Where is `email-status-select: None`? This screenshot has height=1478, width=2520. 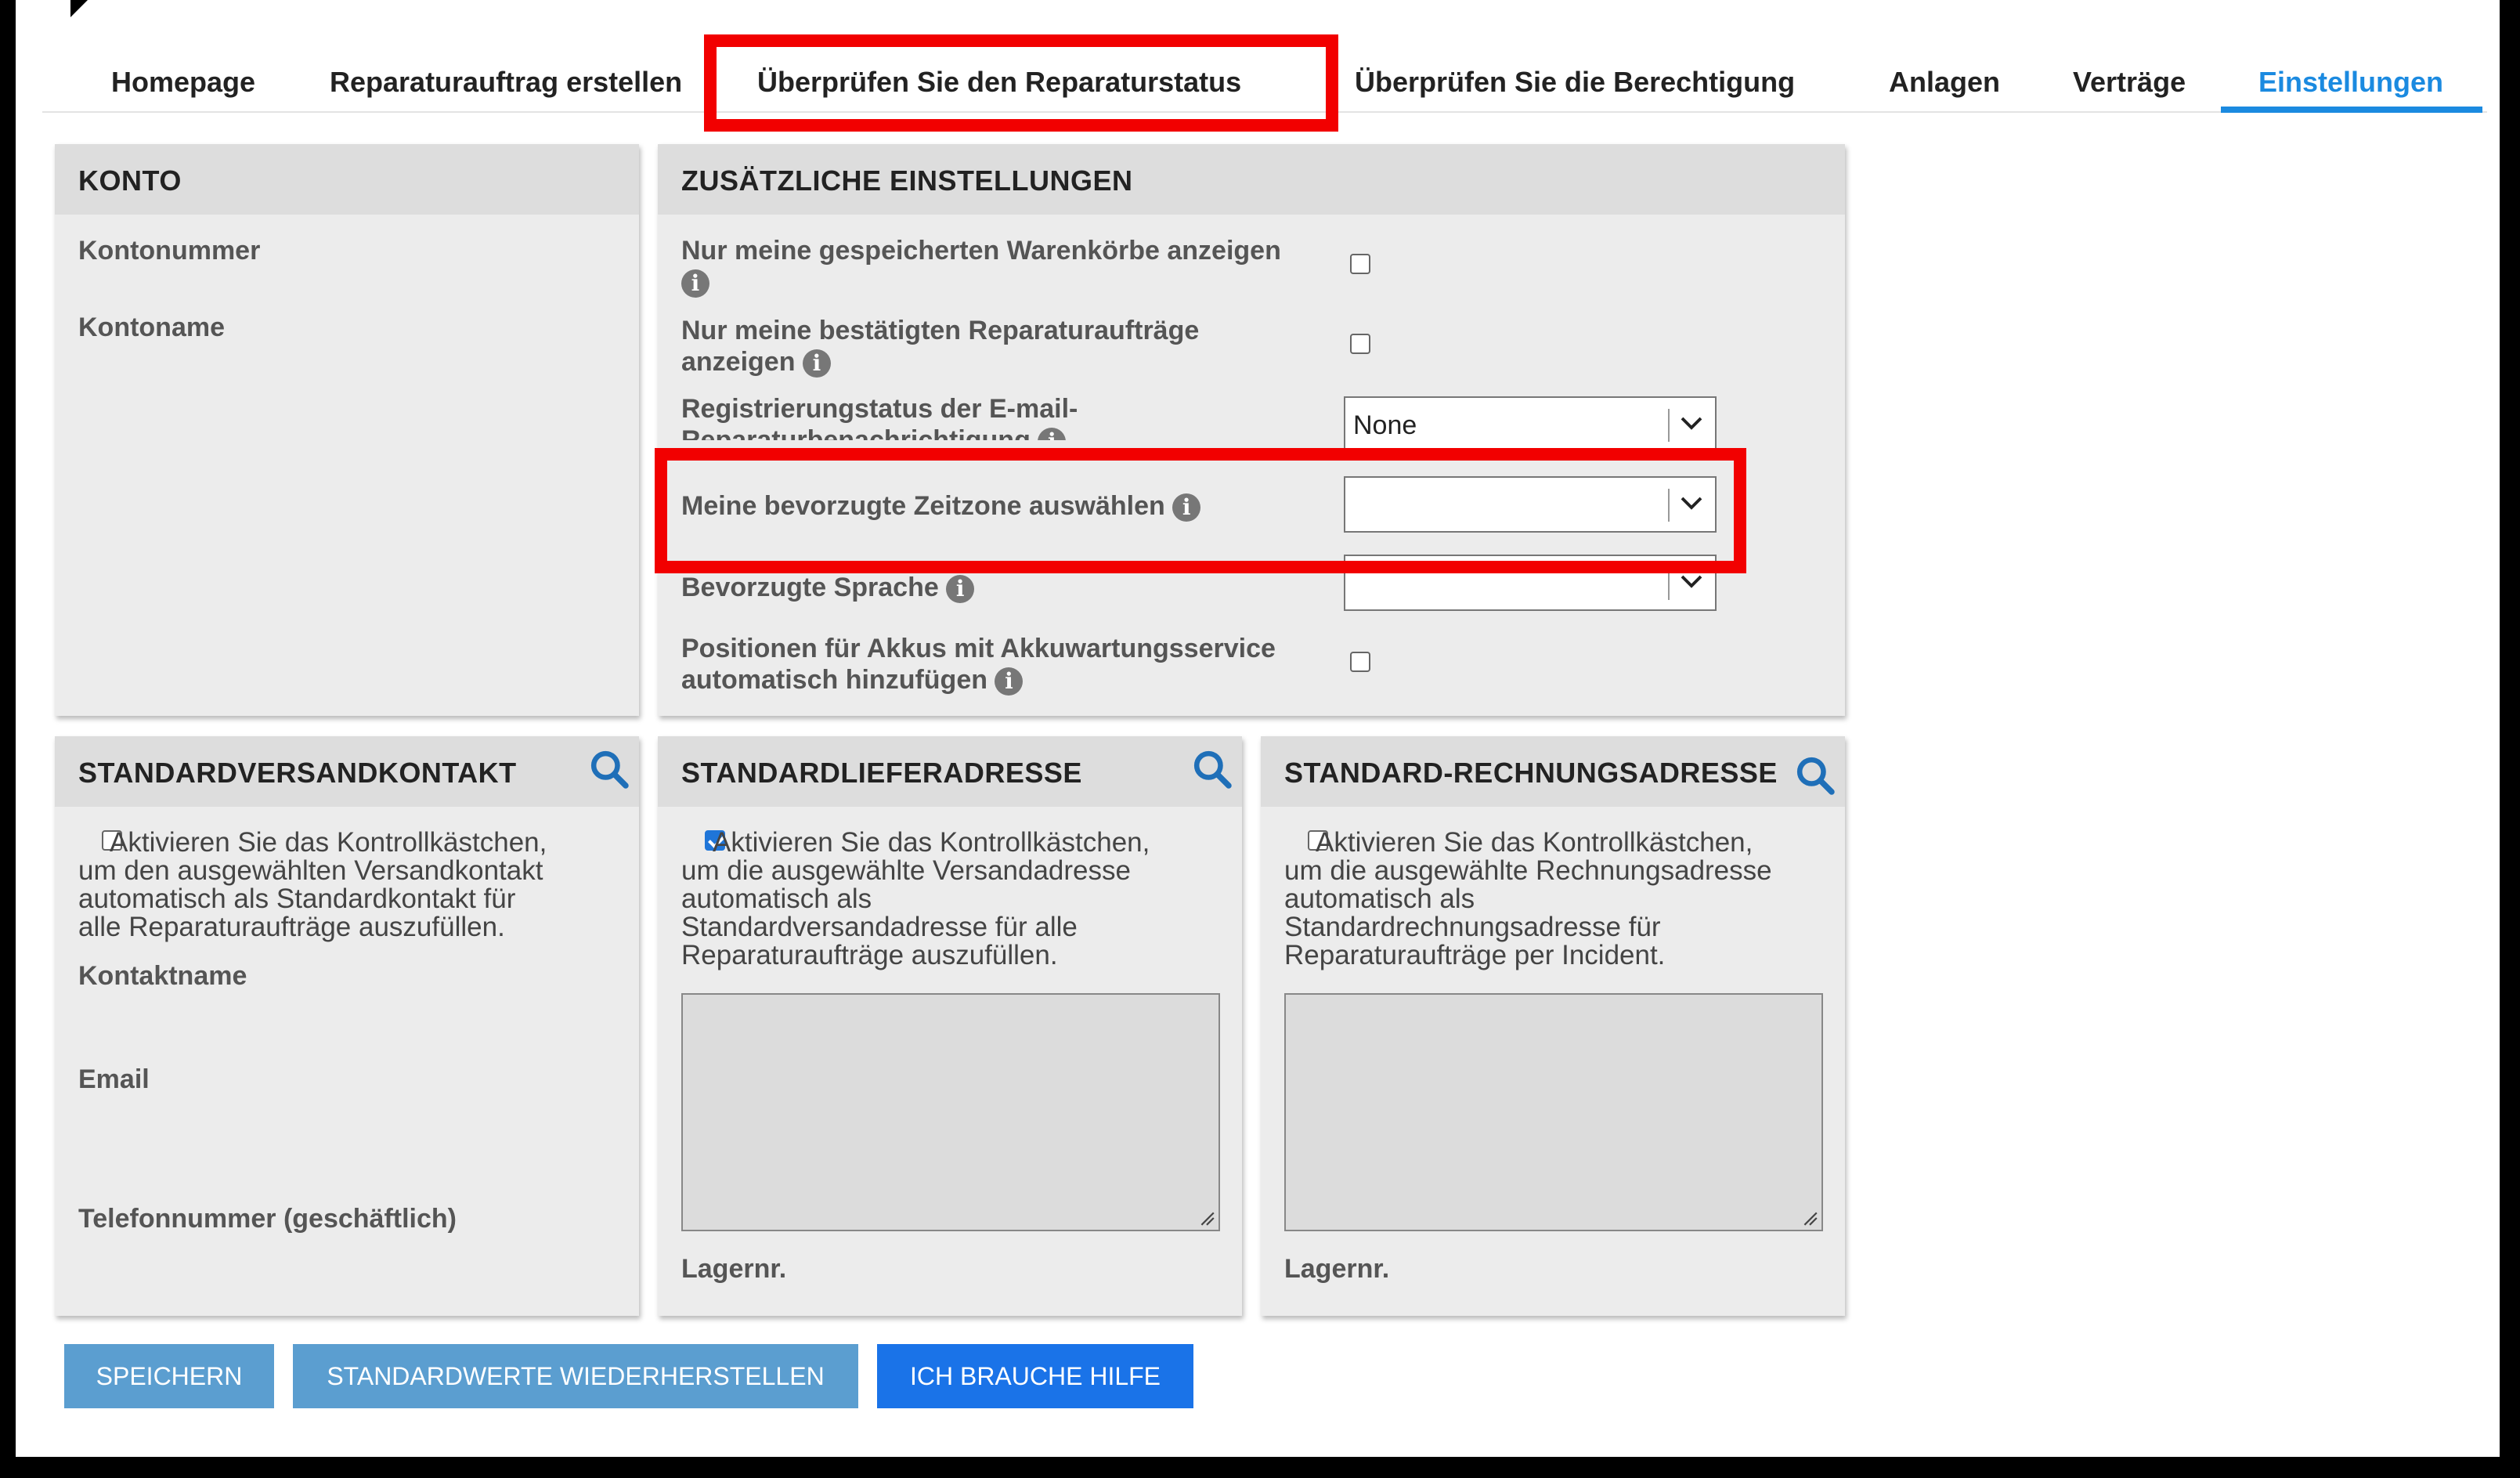 email-status-select: None is located at coordinates (1530, 424).